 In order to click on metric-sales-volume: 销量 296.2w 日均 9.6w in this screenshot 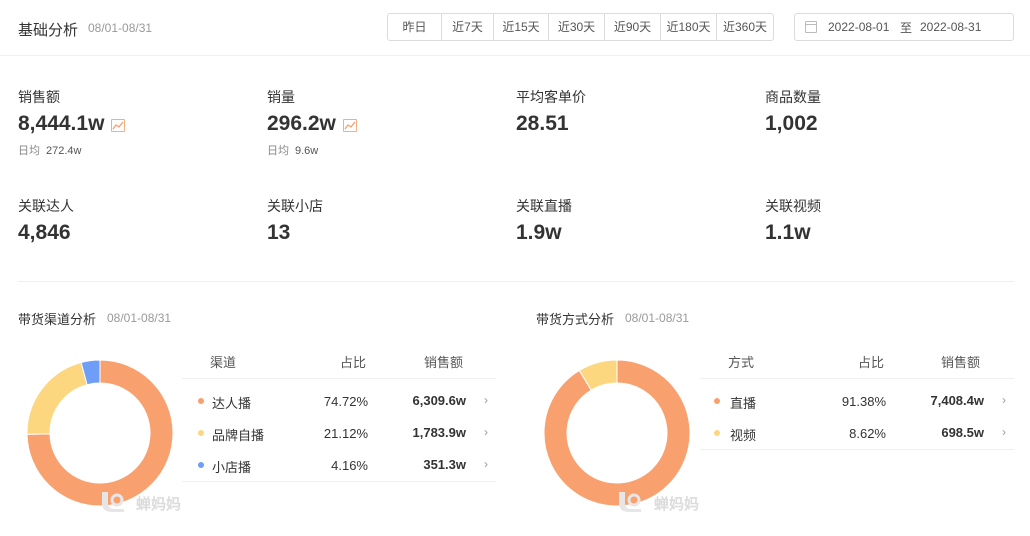, I will do `click(377, 122)`.